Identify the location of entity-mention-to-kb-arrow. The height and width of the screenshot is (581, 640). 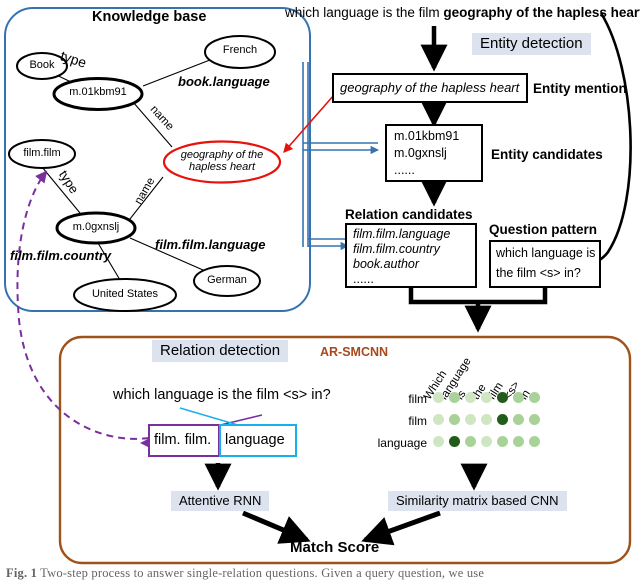
(309, 123).